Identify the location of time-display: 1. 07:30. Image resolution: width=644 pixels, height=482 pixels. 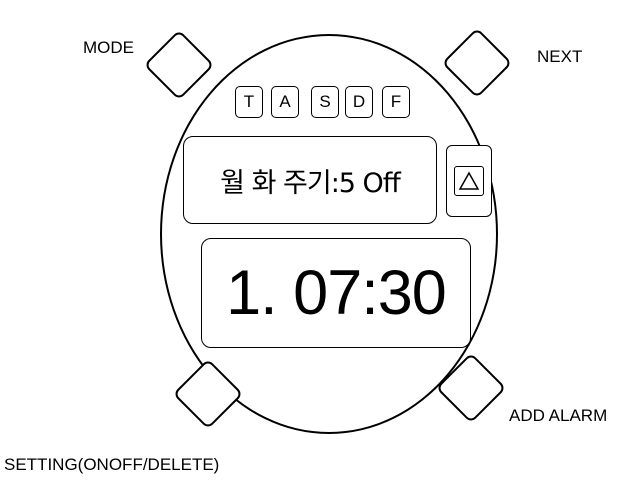
(336, 293).